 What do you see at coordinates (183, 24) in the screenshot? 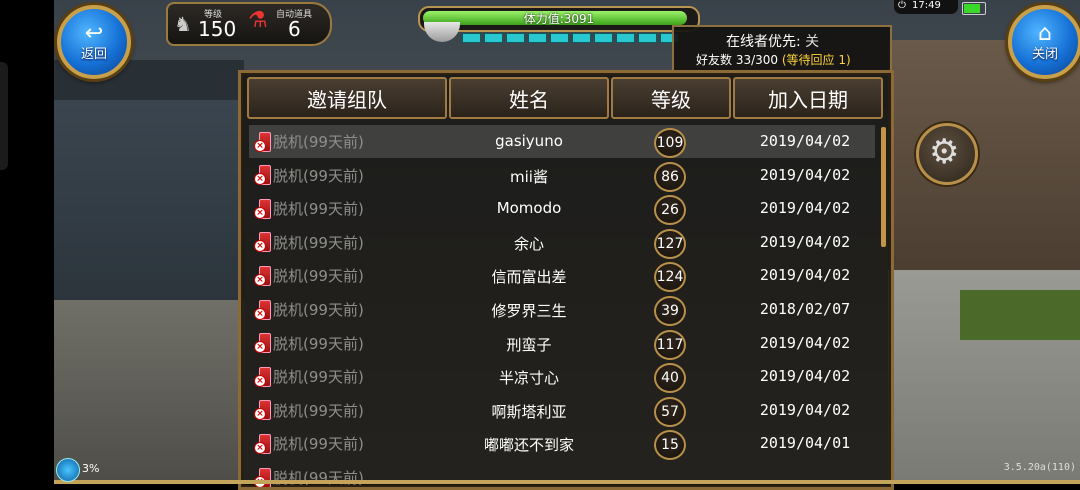
I see `level-icon: ♞` at bounding box center [183, 24].